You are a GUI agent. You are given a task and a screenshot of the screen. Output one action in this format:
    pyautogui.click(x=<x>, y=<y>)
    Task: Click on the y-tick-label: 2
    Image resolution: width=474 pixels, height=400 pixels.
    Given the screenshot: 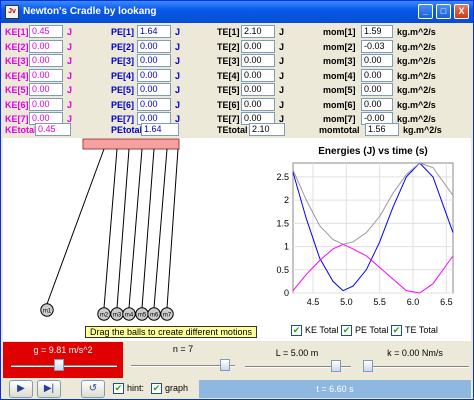 What is the action you would take?
    pyautogui.click(x=286, y=200)
    